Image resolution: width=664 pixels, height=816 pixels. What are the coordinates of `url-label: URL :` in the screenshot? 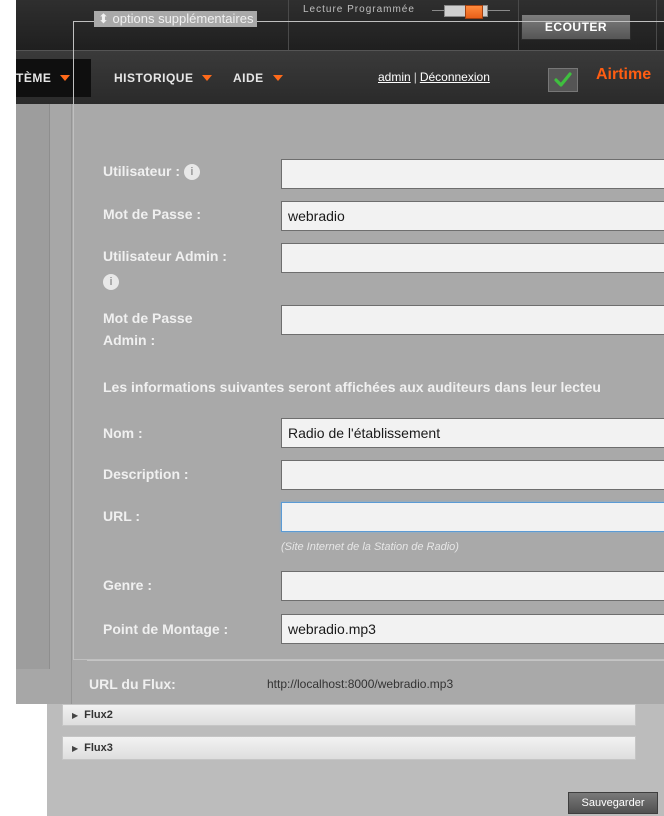 It's located at (122, 516).